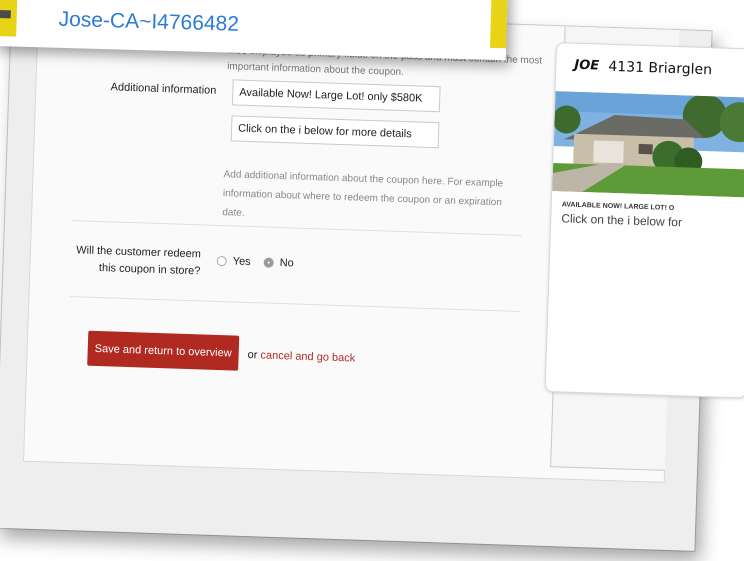  I want to click on house-photo, so click(648, 144).